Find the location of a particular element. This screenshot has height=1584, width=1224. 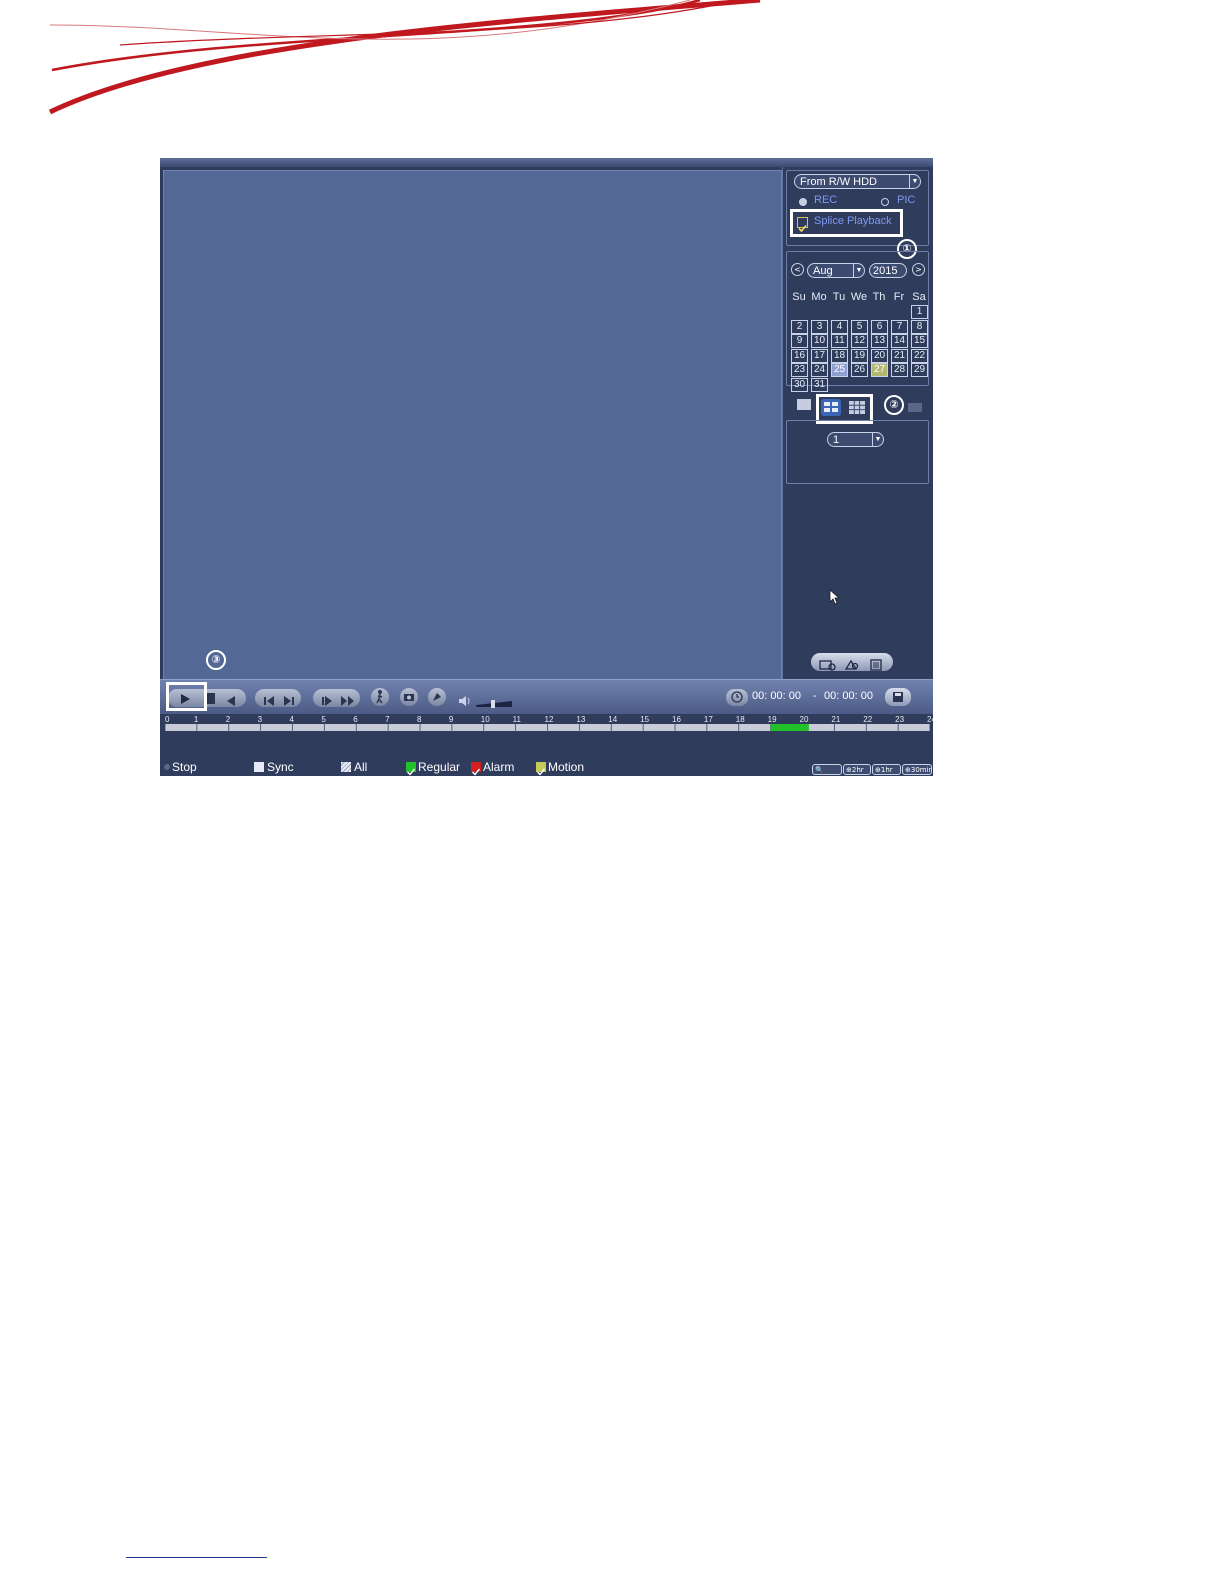

calendar-day: 18 is located at coordinates (839, 355).